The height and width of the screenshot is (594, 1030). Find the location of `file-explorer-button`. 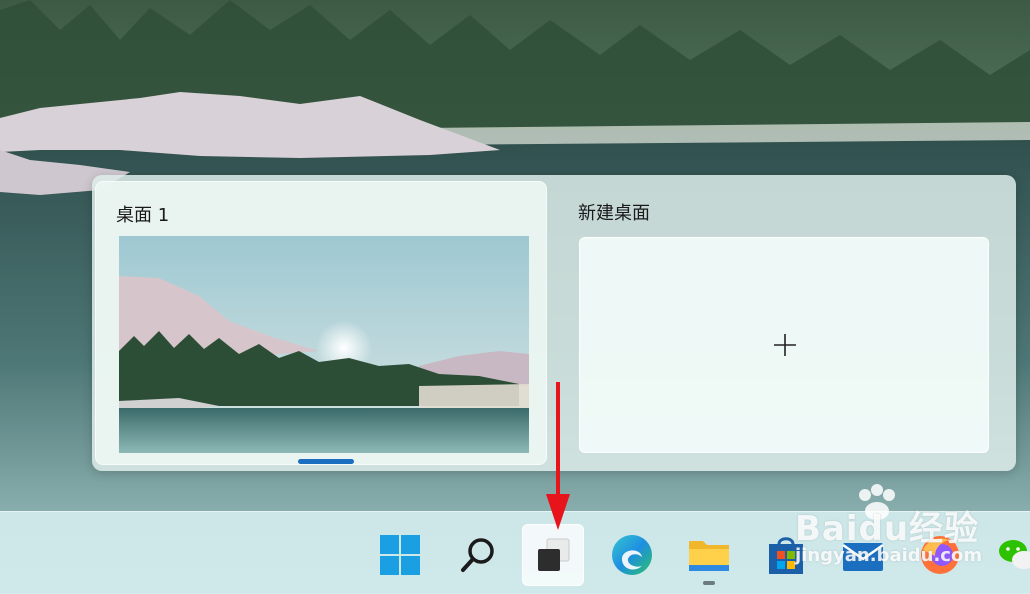

file-explorer-button is located at coordinates (709, 555).